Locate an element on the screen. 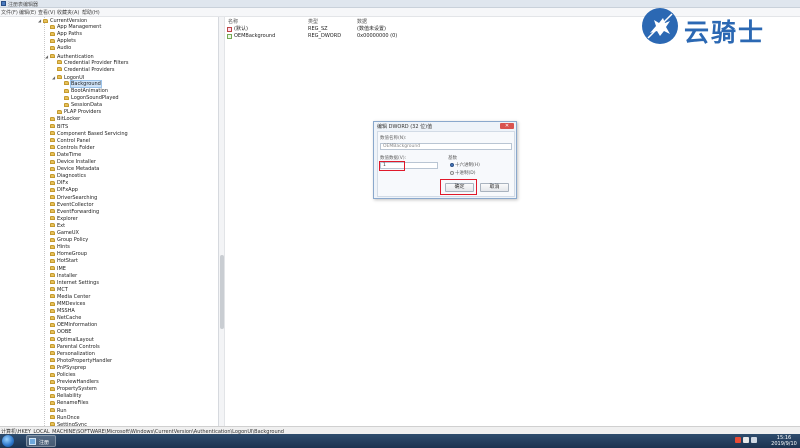 The height and width of the screenshot is (448, 800). radio-selected-icon is located at coordinates (452, 164).